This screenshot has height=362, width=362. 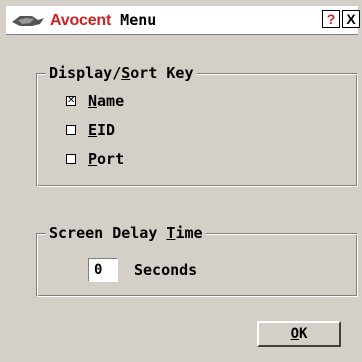 I want to click on brand-name: Avocent, so click(x=81, y=20).